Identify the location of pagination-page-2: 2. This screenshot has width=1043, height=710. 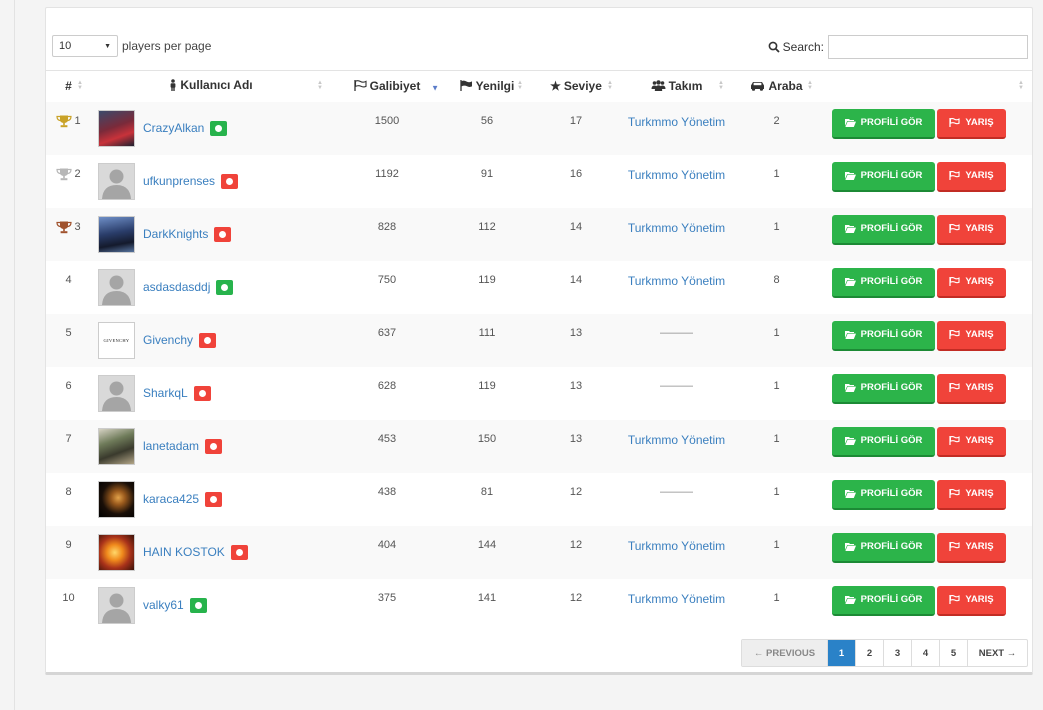
(869, 653).